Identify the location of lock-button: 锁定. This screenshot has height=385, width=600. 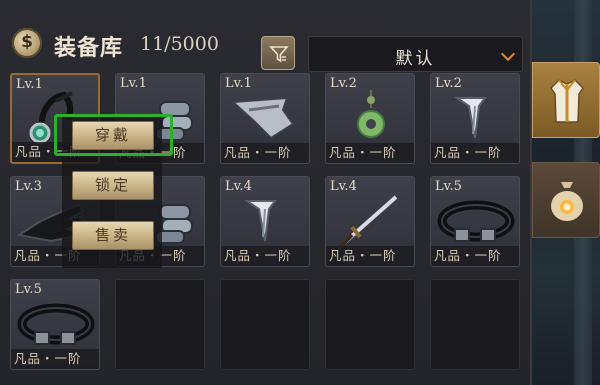
(113, 185).